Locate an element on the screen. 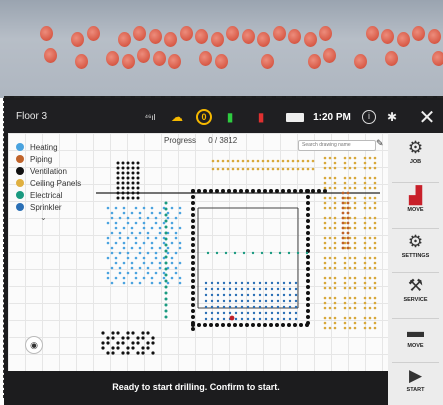  chevron-down-icon: ⌄ is located at coordinates (60, 217).